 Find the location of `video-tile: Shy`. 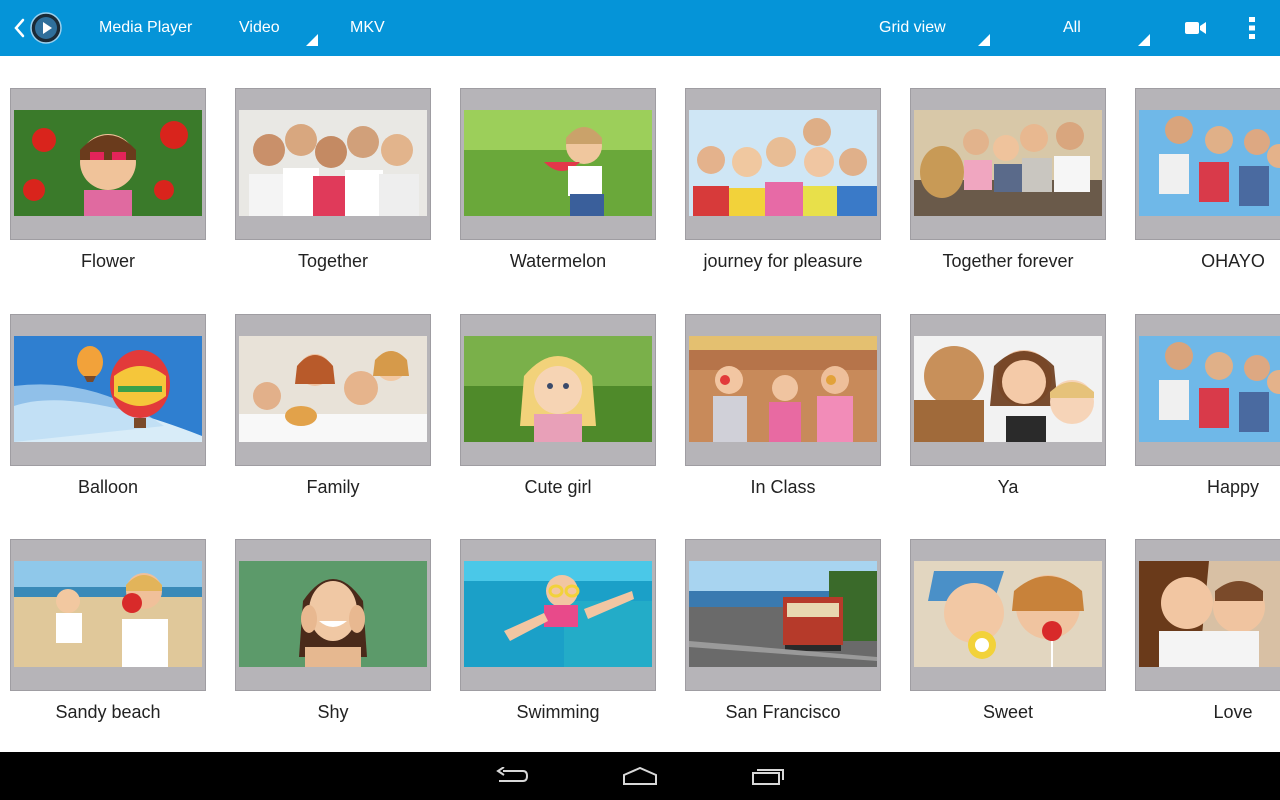

video-tile: Shy is located at coordinates (333, 631).